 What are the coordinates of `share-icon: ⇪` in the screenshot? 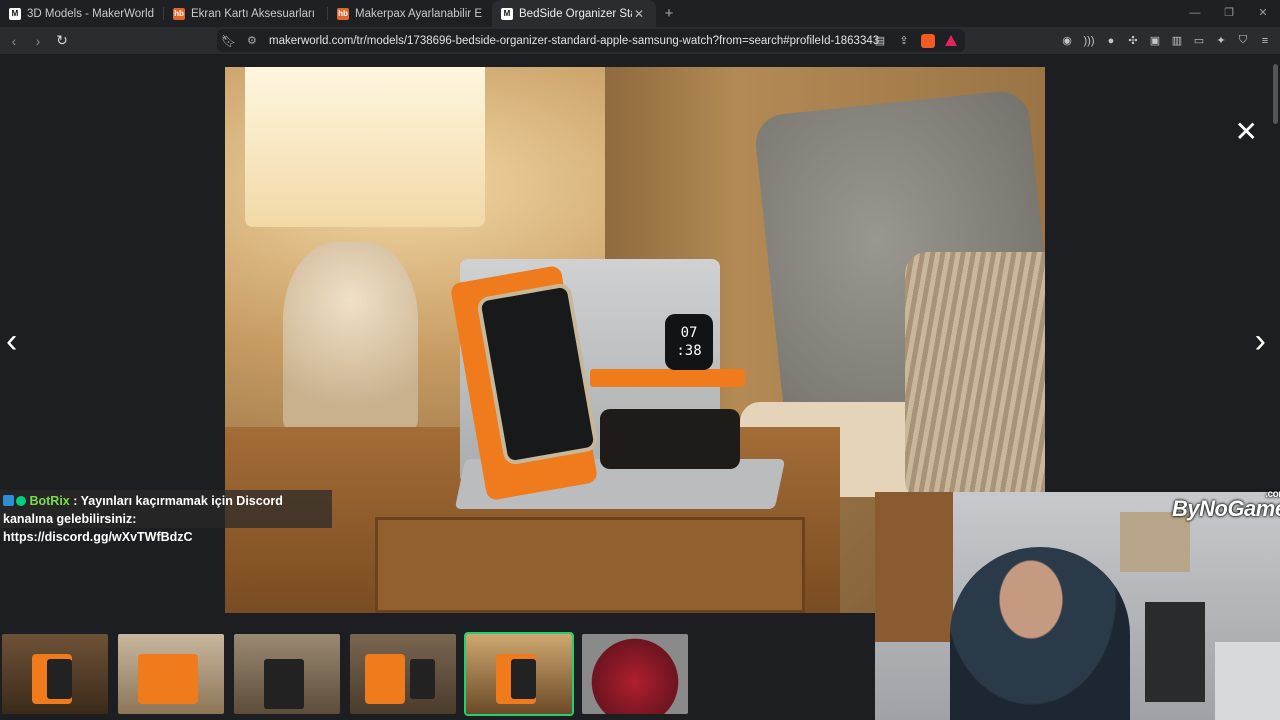 It's located at (904, 41).